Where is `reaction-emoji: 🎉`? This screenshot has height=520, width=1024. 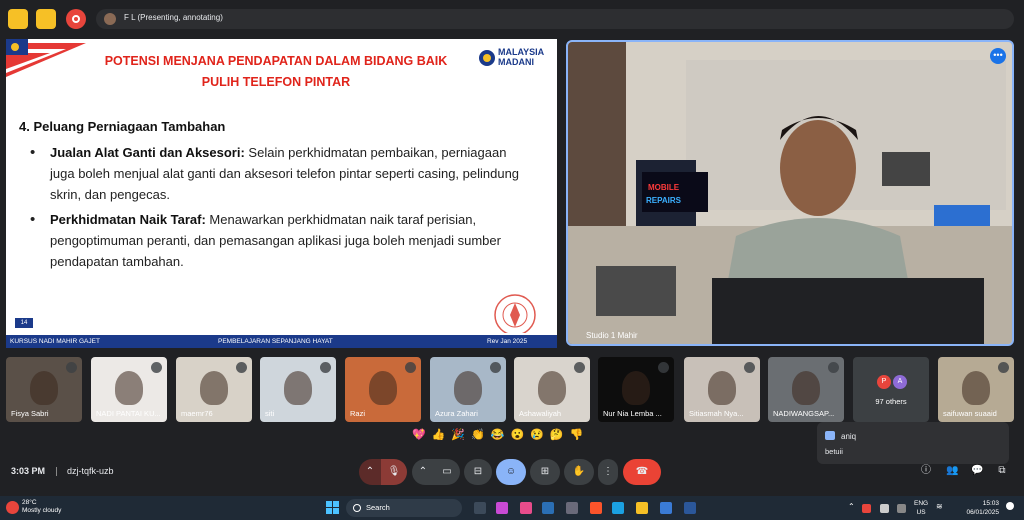
reaction-emoji: 🎉 is located at coordinates (461, 435).